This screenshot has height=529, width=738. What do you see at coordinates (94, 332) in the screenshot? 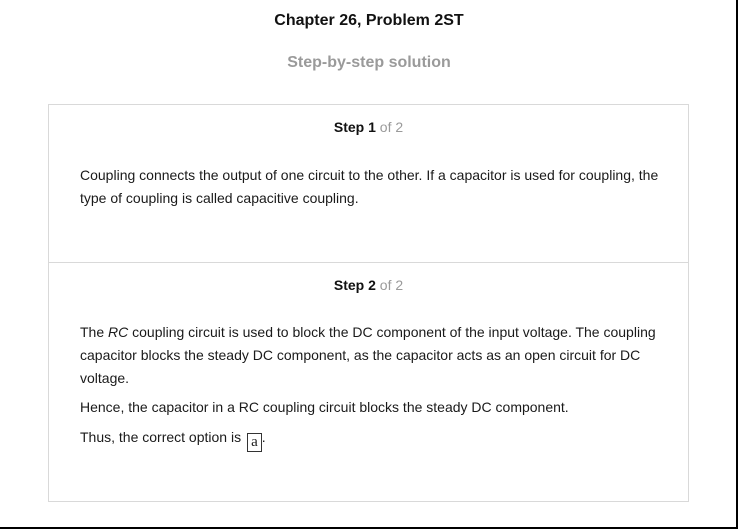
I see `step-2-p1-before: The` at bounding box center [94, 332].